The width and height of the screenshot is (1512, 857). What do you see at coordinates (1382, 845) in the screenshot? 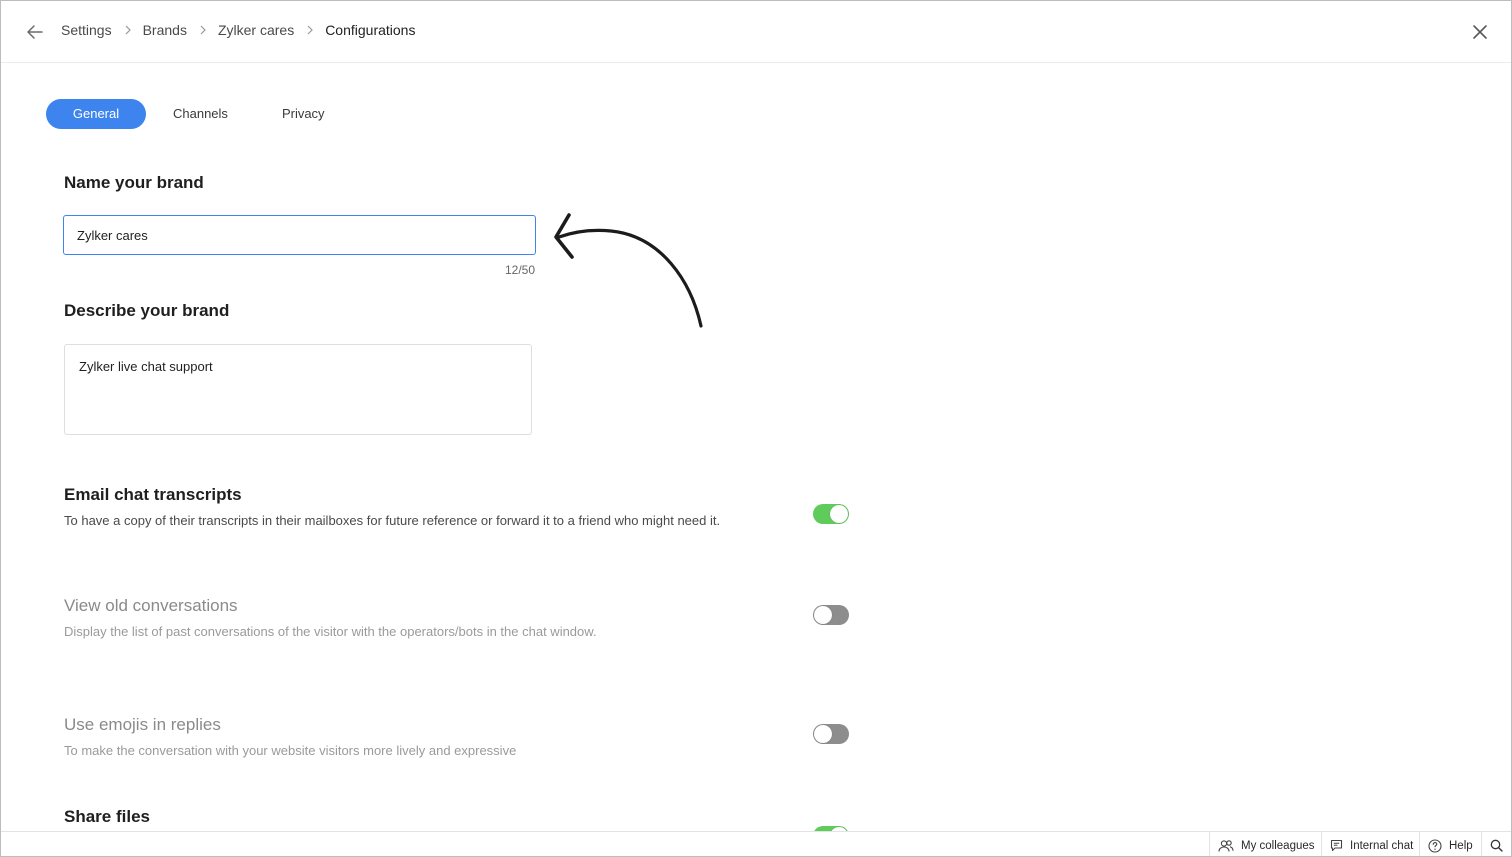
I see `internal-chat-label: Internal chat` at bounding box center [1382, 845].